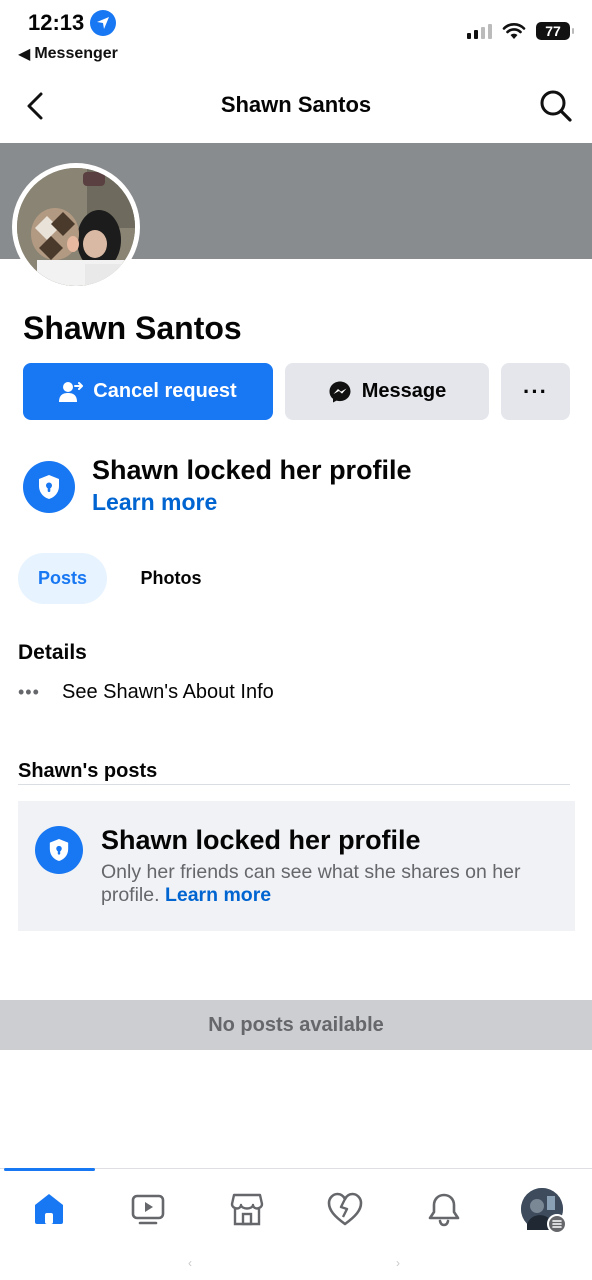 This screenshot has height=1280, width=592. I want to click on menu-lines-icon, so click(557, 1224).